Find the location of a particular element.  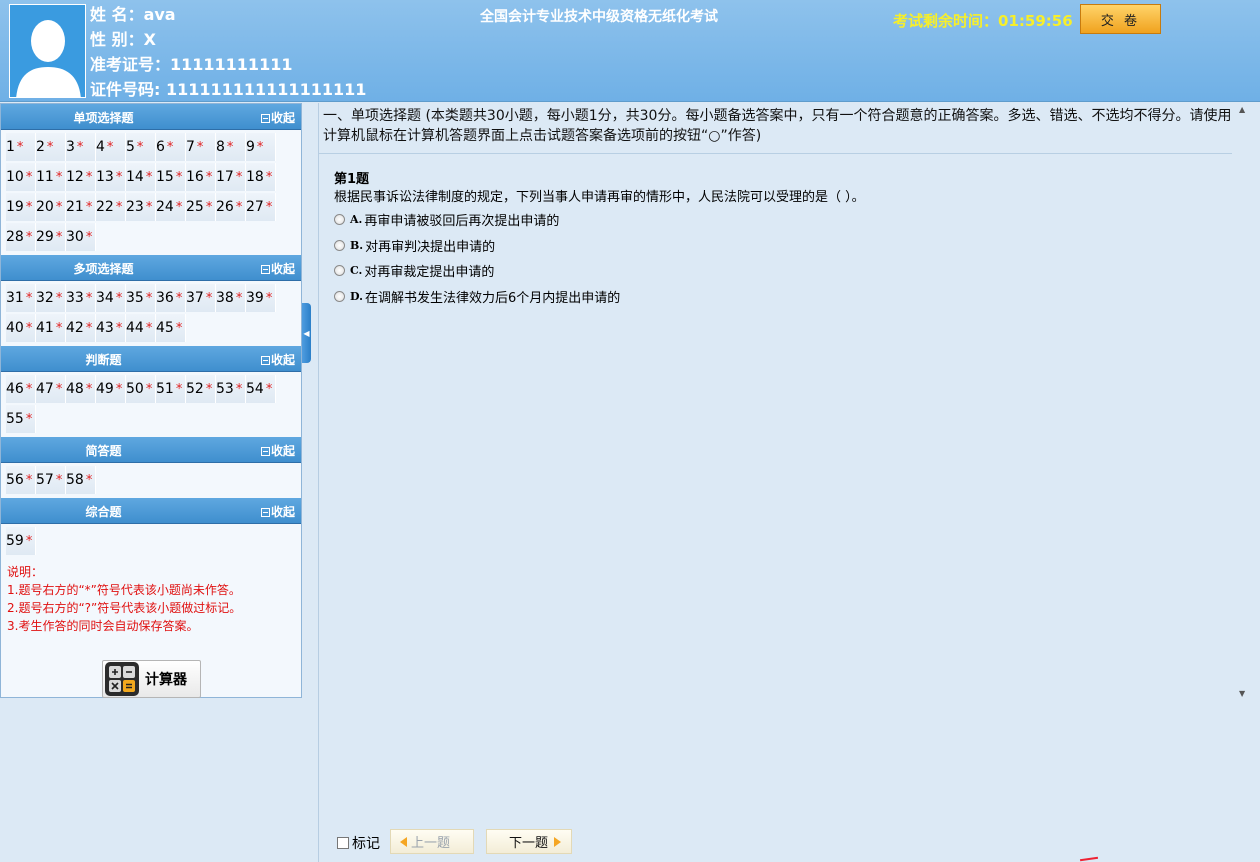

question-nav-button: 26 * is located at coordinates (231, 207).